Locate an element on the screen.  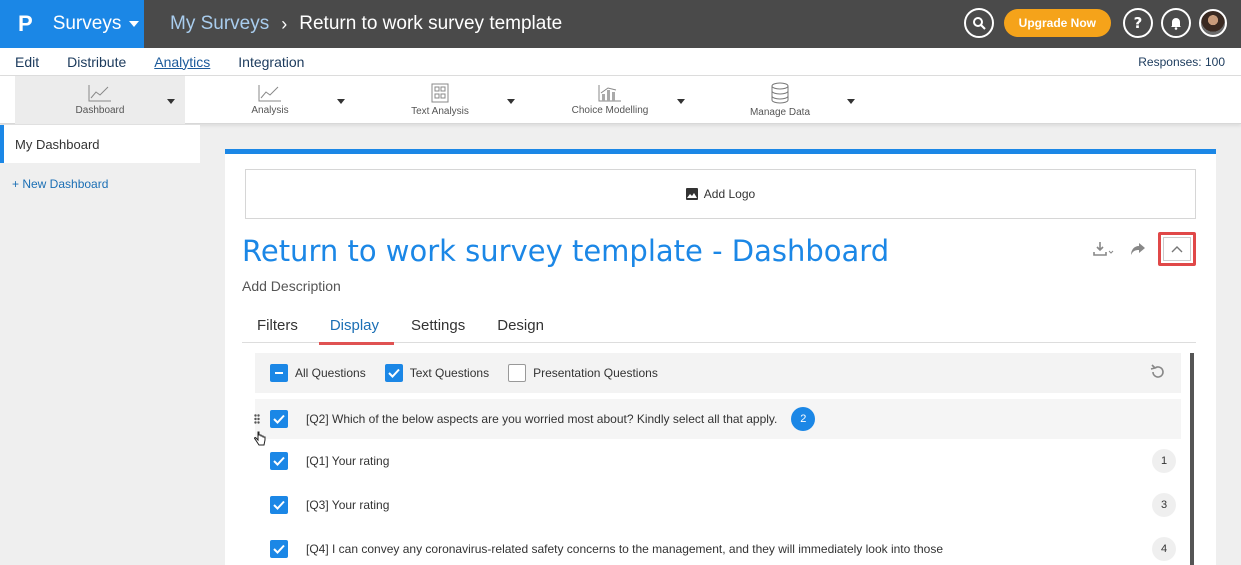
add-logo-area: Add Logo is located at coordinates (720, 194).